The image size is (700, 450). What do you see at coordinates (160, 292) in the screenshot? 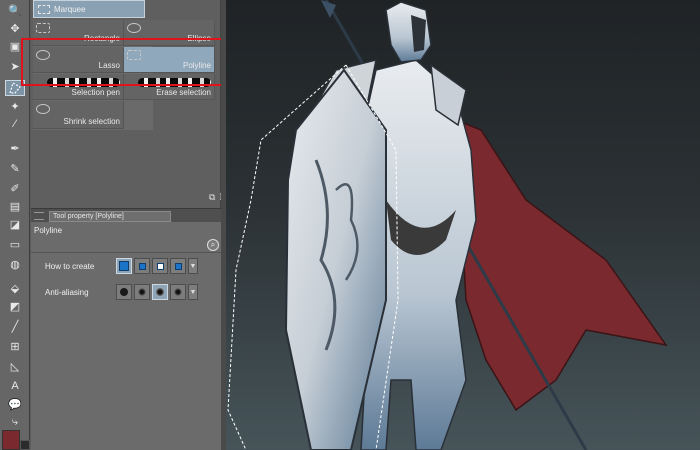
I see `aa-medium-option` at bounding box center [160, 292].